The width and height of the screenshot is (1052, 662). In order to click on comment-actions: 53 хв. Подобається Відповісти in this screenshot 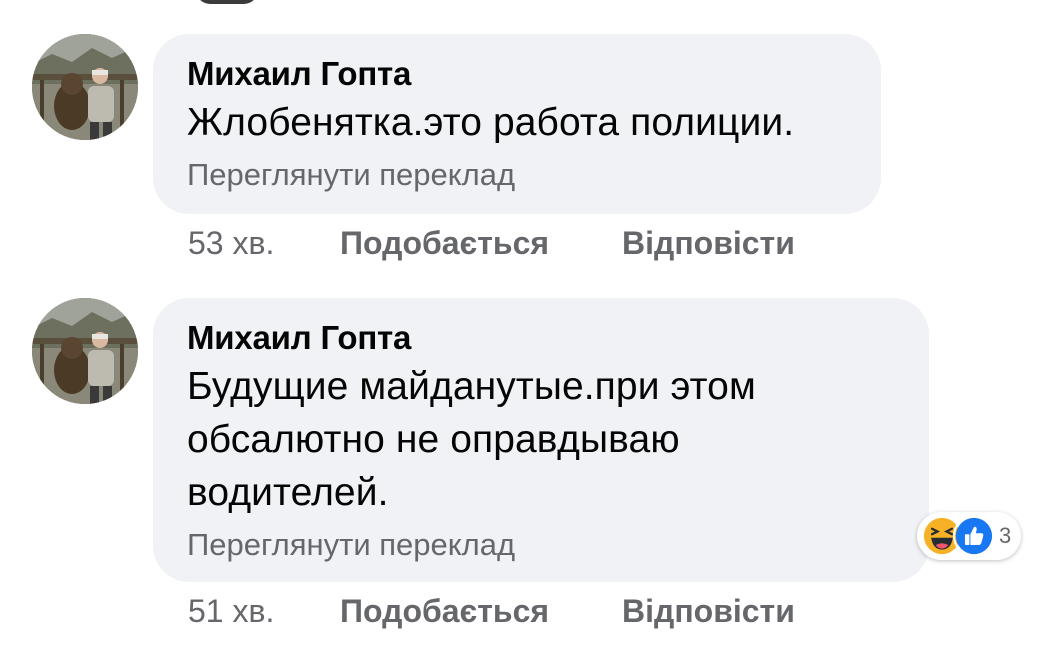, I will do `click(491, 243)`.